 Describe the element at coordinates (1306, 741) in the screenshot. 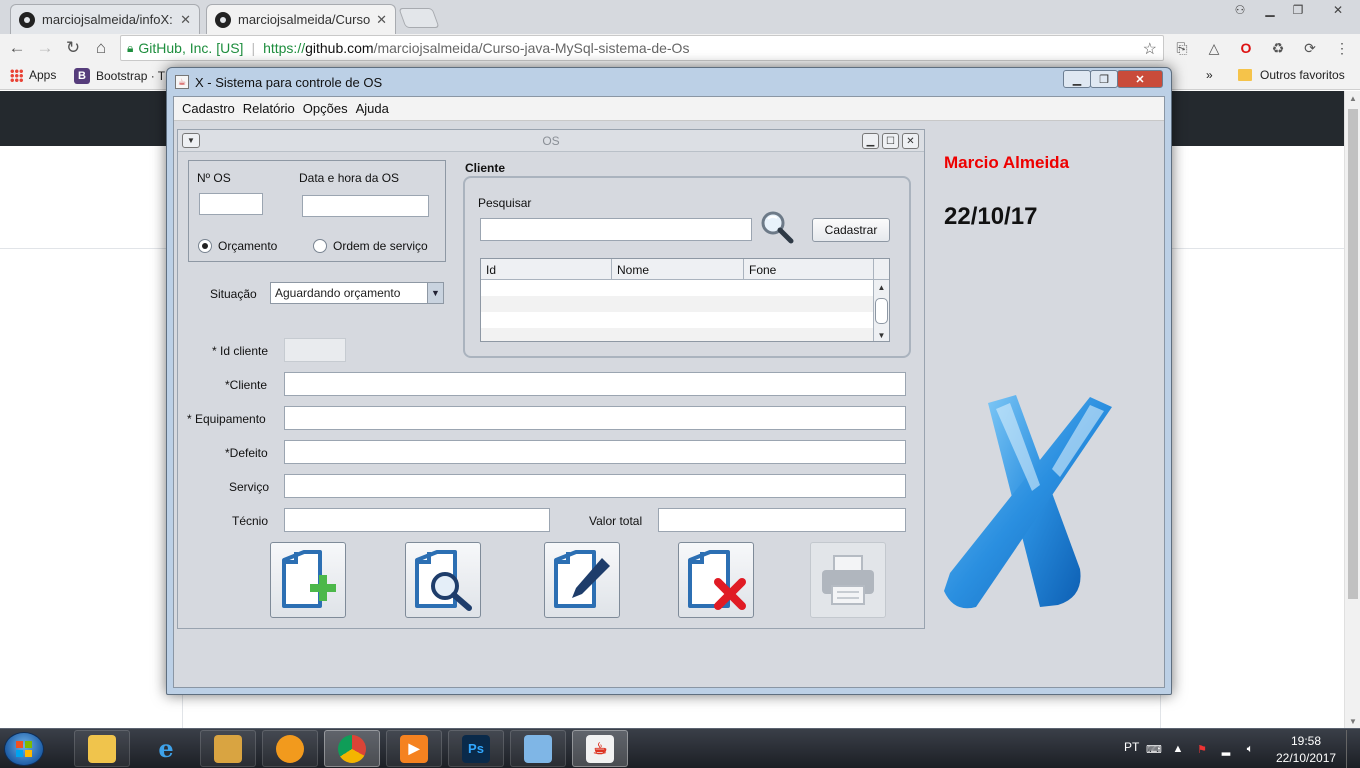

I see `clock-time: 19:58` at that location.